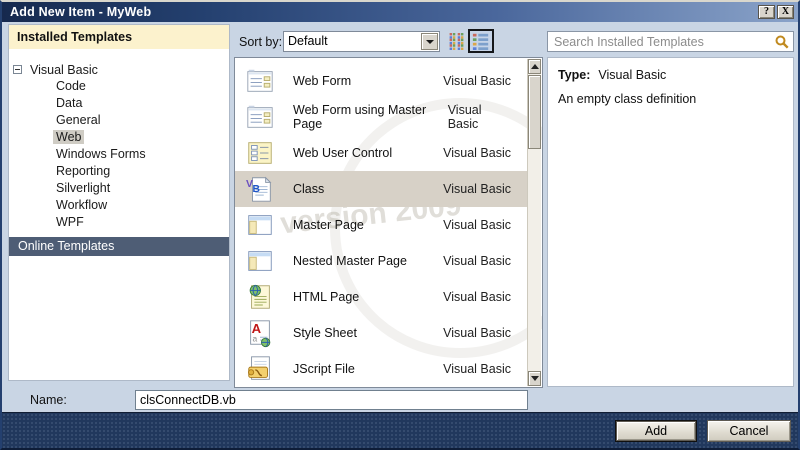 The height and width of the screenshot is (450, 800). Describe the element at coordinates (381, 297) in the screenshot. I see `list-item-html-page: HTML Page Visual Basic` at that location.